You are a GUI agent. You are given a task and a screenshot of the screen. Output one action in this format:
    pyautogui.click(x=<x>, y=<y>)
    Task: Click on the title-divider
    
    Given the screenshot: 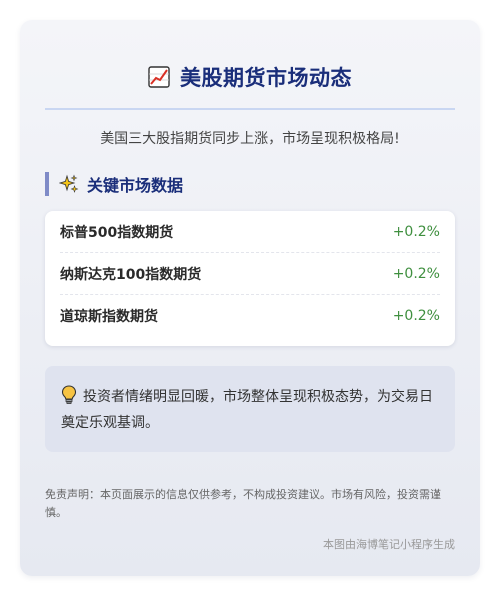 What is the action you would take?
    pyautogui.click(x=250, y=109)
    